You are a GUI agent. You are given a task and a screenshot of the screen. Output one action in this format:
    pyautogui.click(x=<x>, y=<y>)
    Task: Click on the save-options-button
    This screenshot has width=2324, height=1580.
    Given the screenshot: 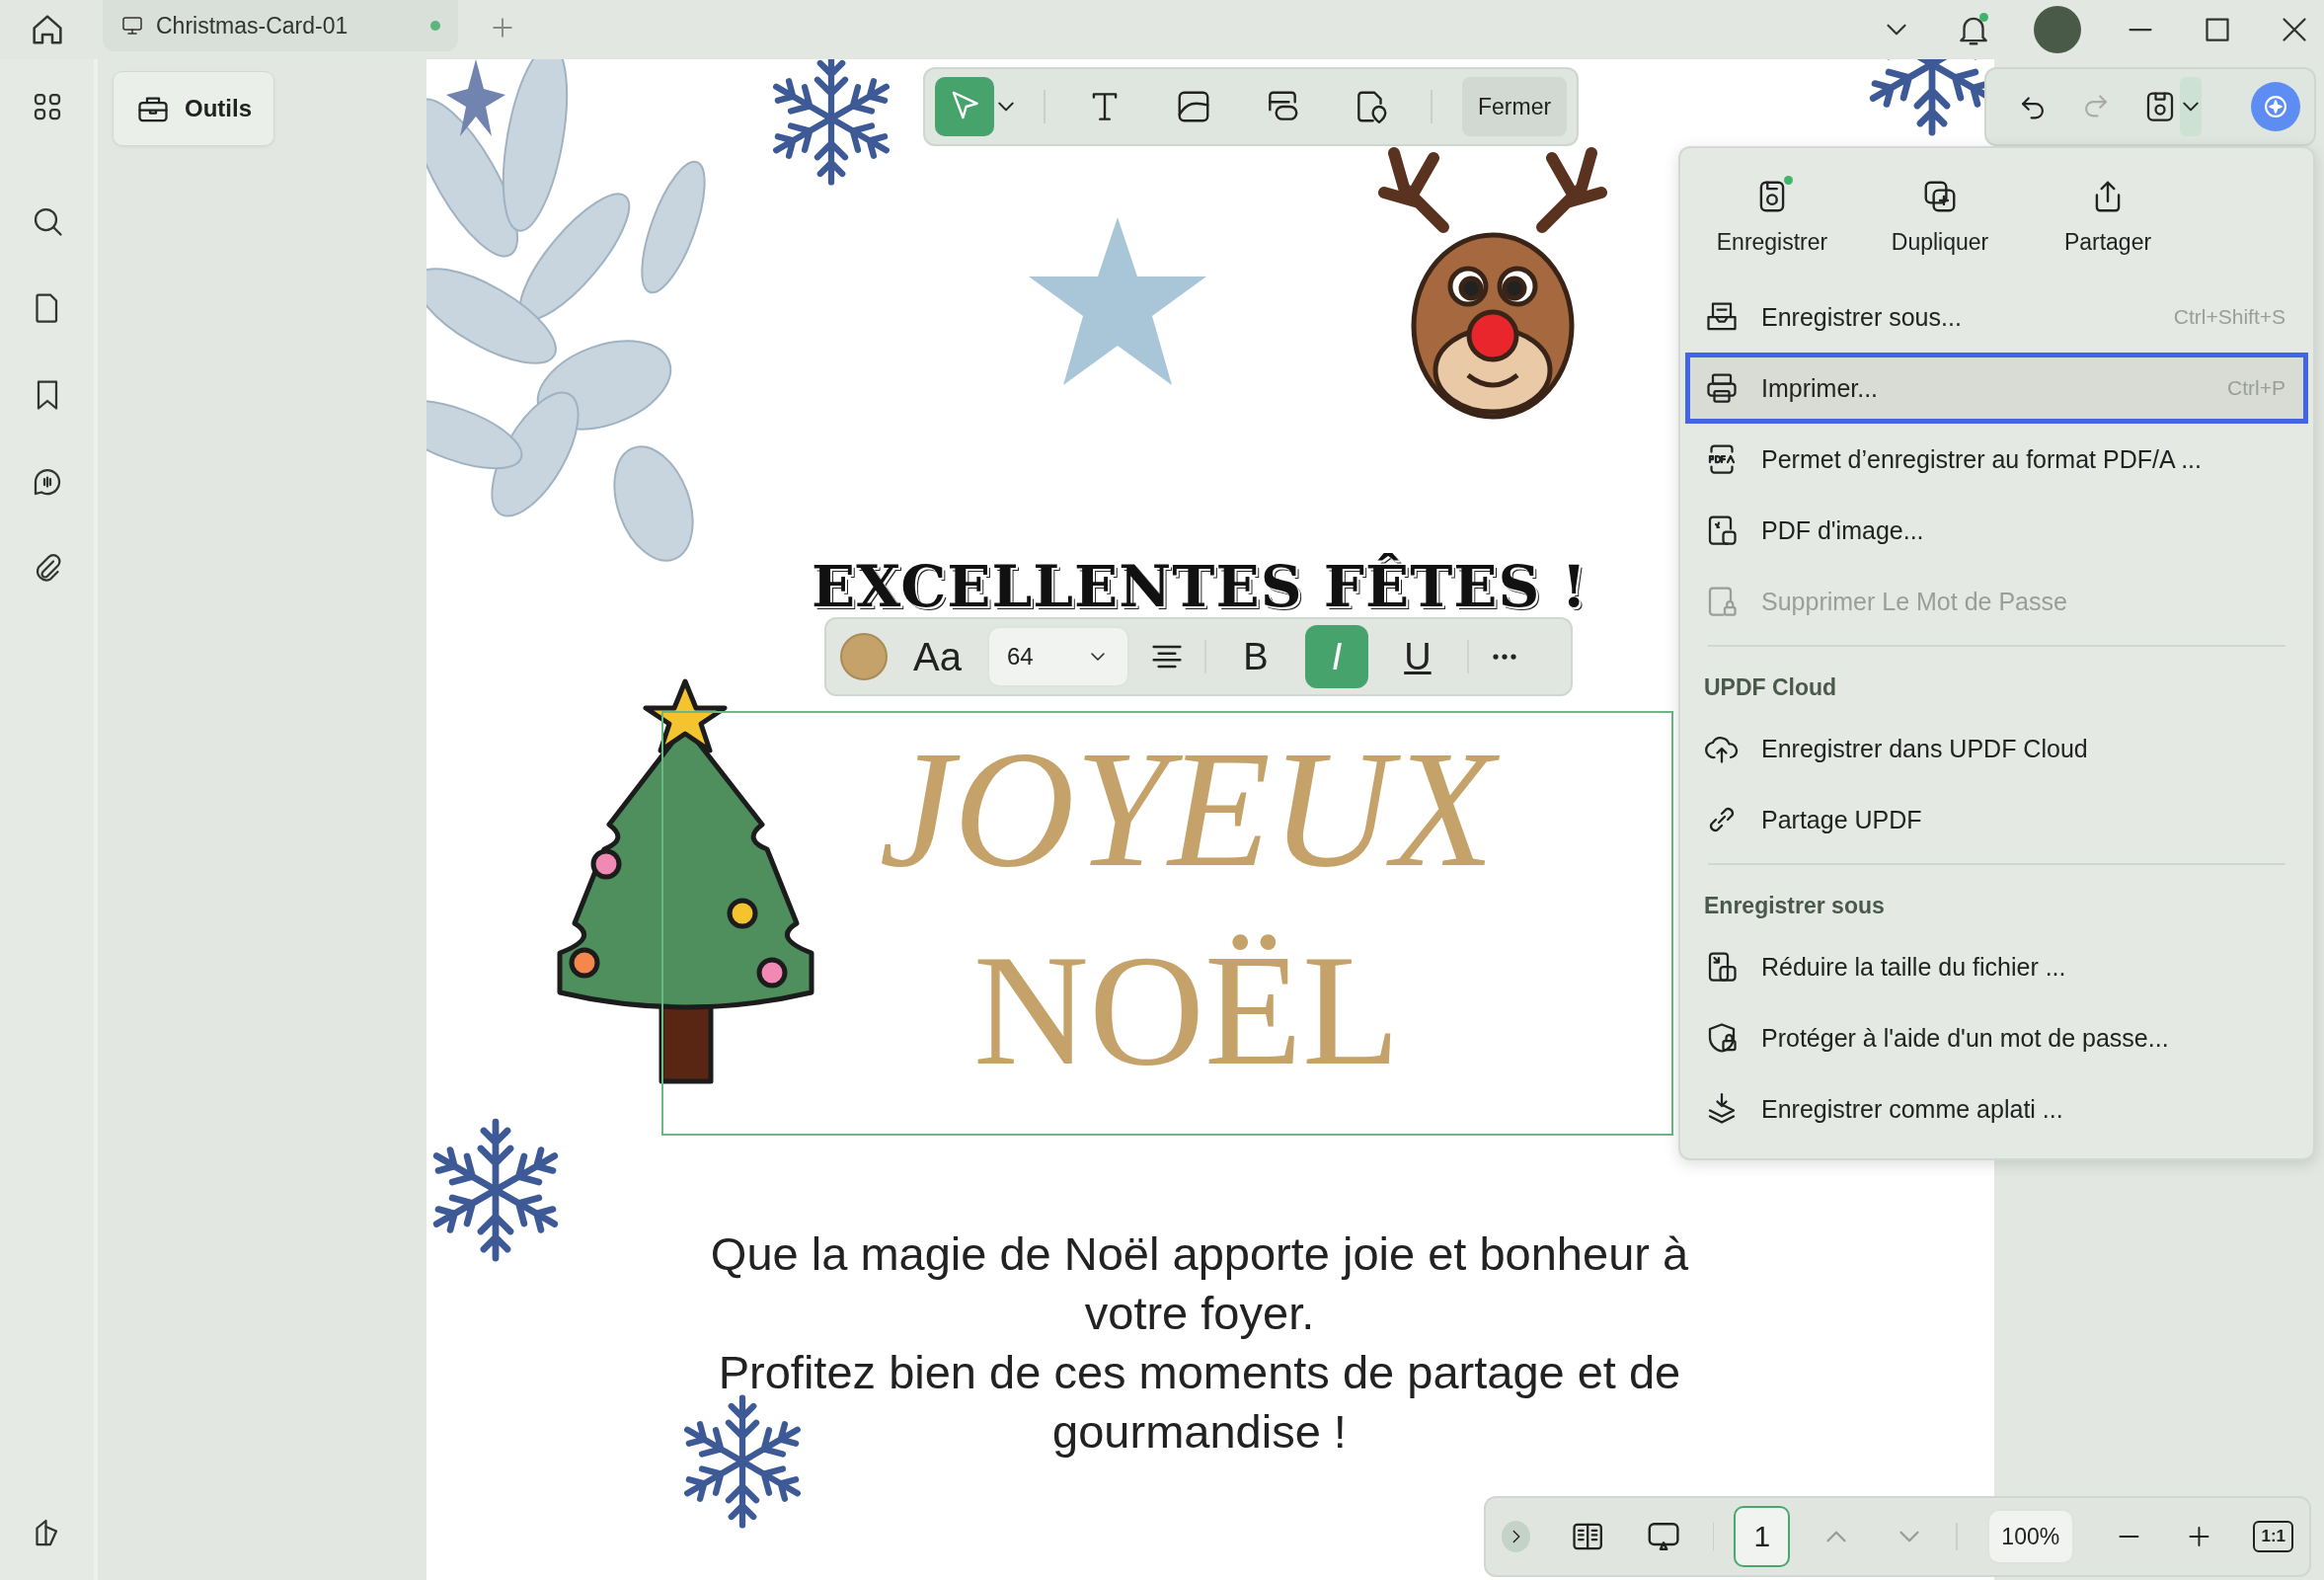 What is the action you would take?
    pyautogui.click(x=2191, y=107)
    